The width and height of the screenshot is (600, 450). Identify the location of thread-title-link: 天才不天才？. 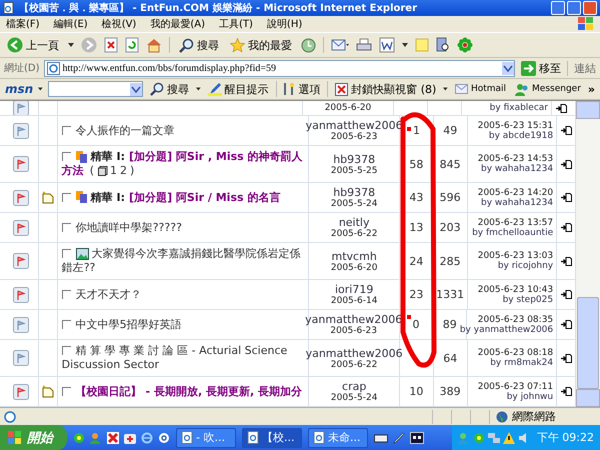
(102, 295).